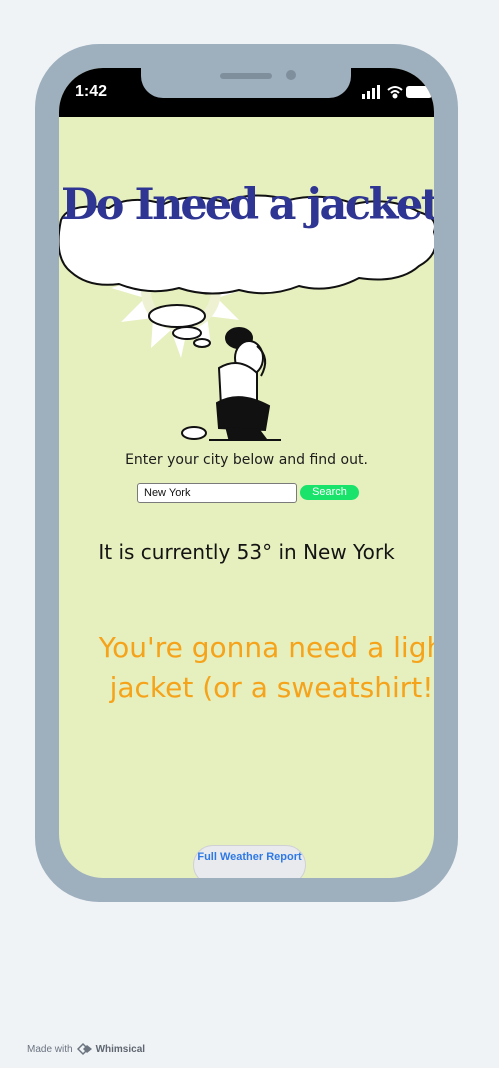  Describe the element at coordinates (246, 460) in the screenshot. I see `intro-text: Enter your city below and find out.` at that location.